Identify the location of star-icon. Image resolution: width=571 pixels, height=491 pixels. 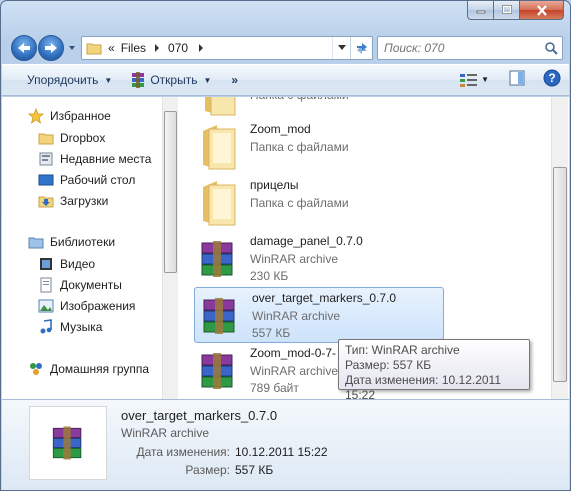
(36, 116).